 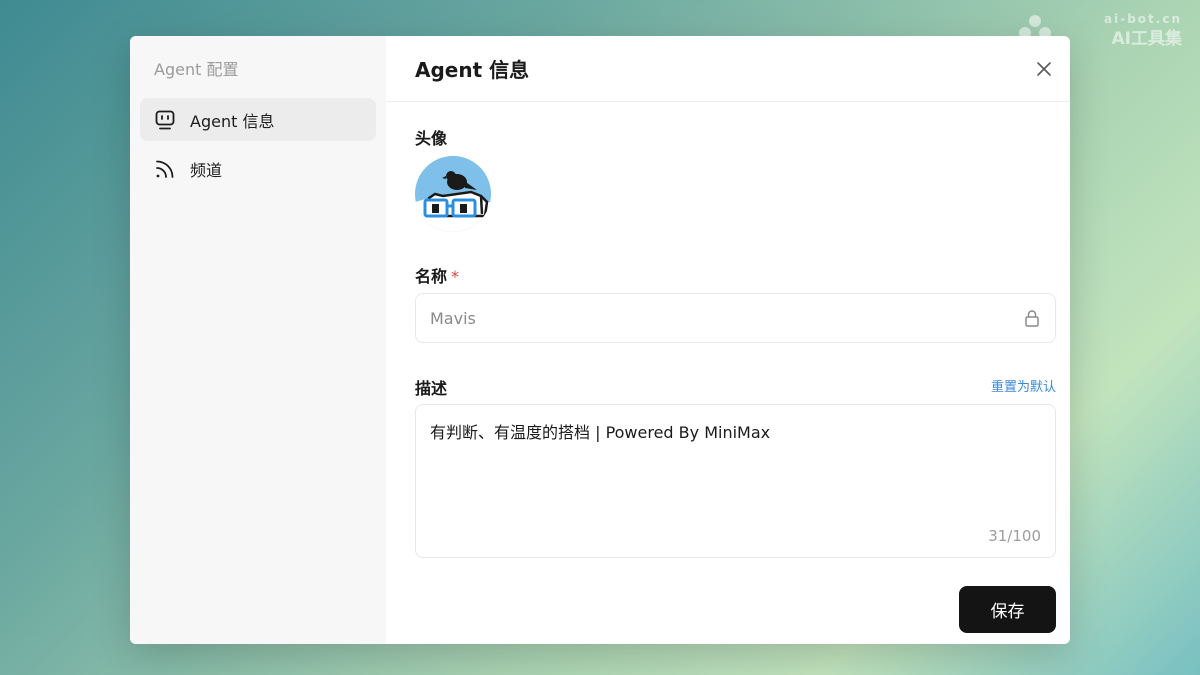 What do you see at coordinates (431, 276) in the screenshot?
I see `name-label-text: 名称` at bounding box center [431, 276].